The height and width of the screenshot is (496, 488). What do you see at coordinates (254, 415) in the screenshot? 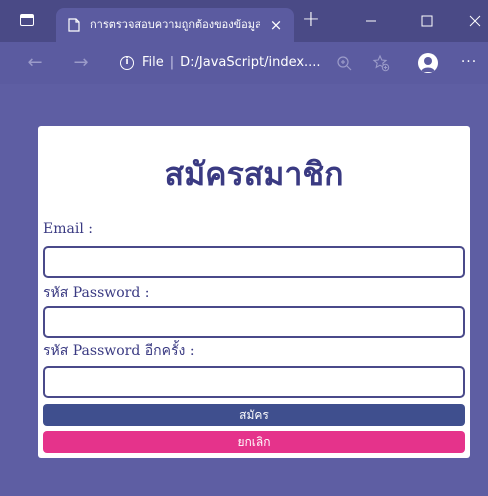
I see `submit-button: สมัคร` at bounding box center [254, 415].